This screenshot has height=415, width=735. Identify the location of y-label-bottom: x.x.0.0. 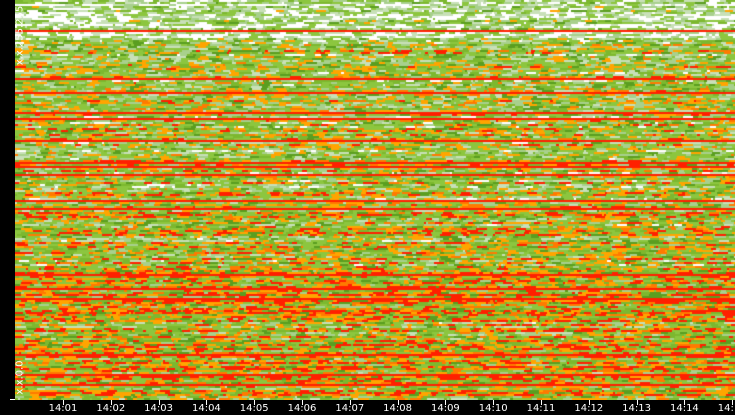
(20, 377).